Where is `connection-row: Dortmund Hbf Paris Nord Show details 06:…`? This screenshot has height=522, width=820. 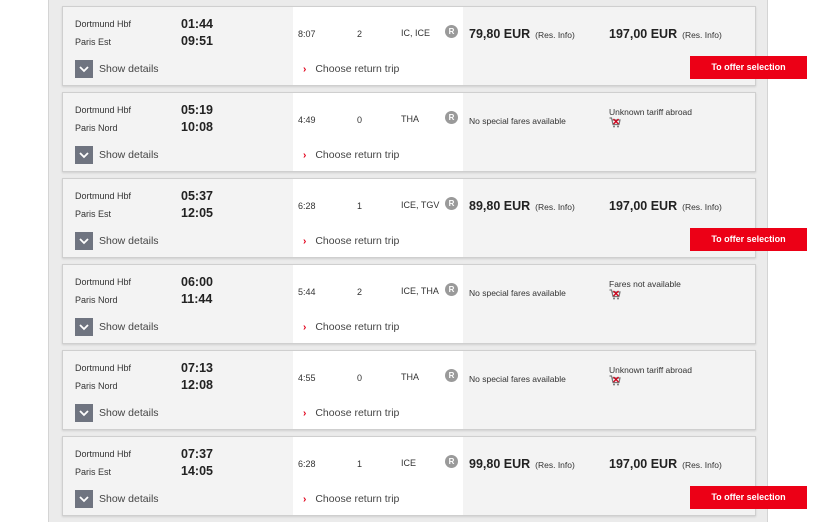 connection-row: Dortmund Hbf Paris Nord Show details 06:… is located at coordinates (409, 304).